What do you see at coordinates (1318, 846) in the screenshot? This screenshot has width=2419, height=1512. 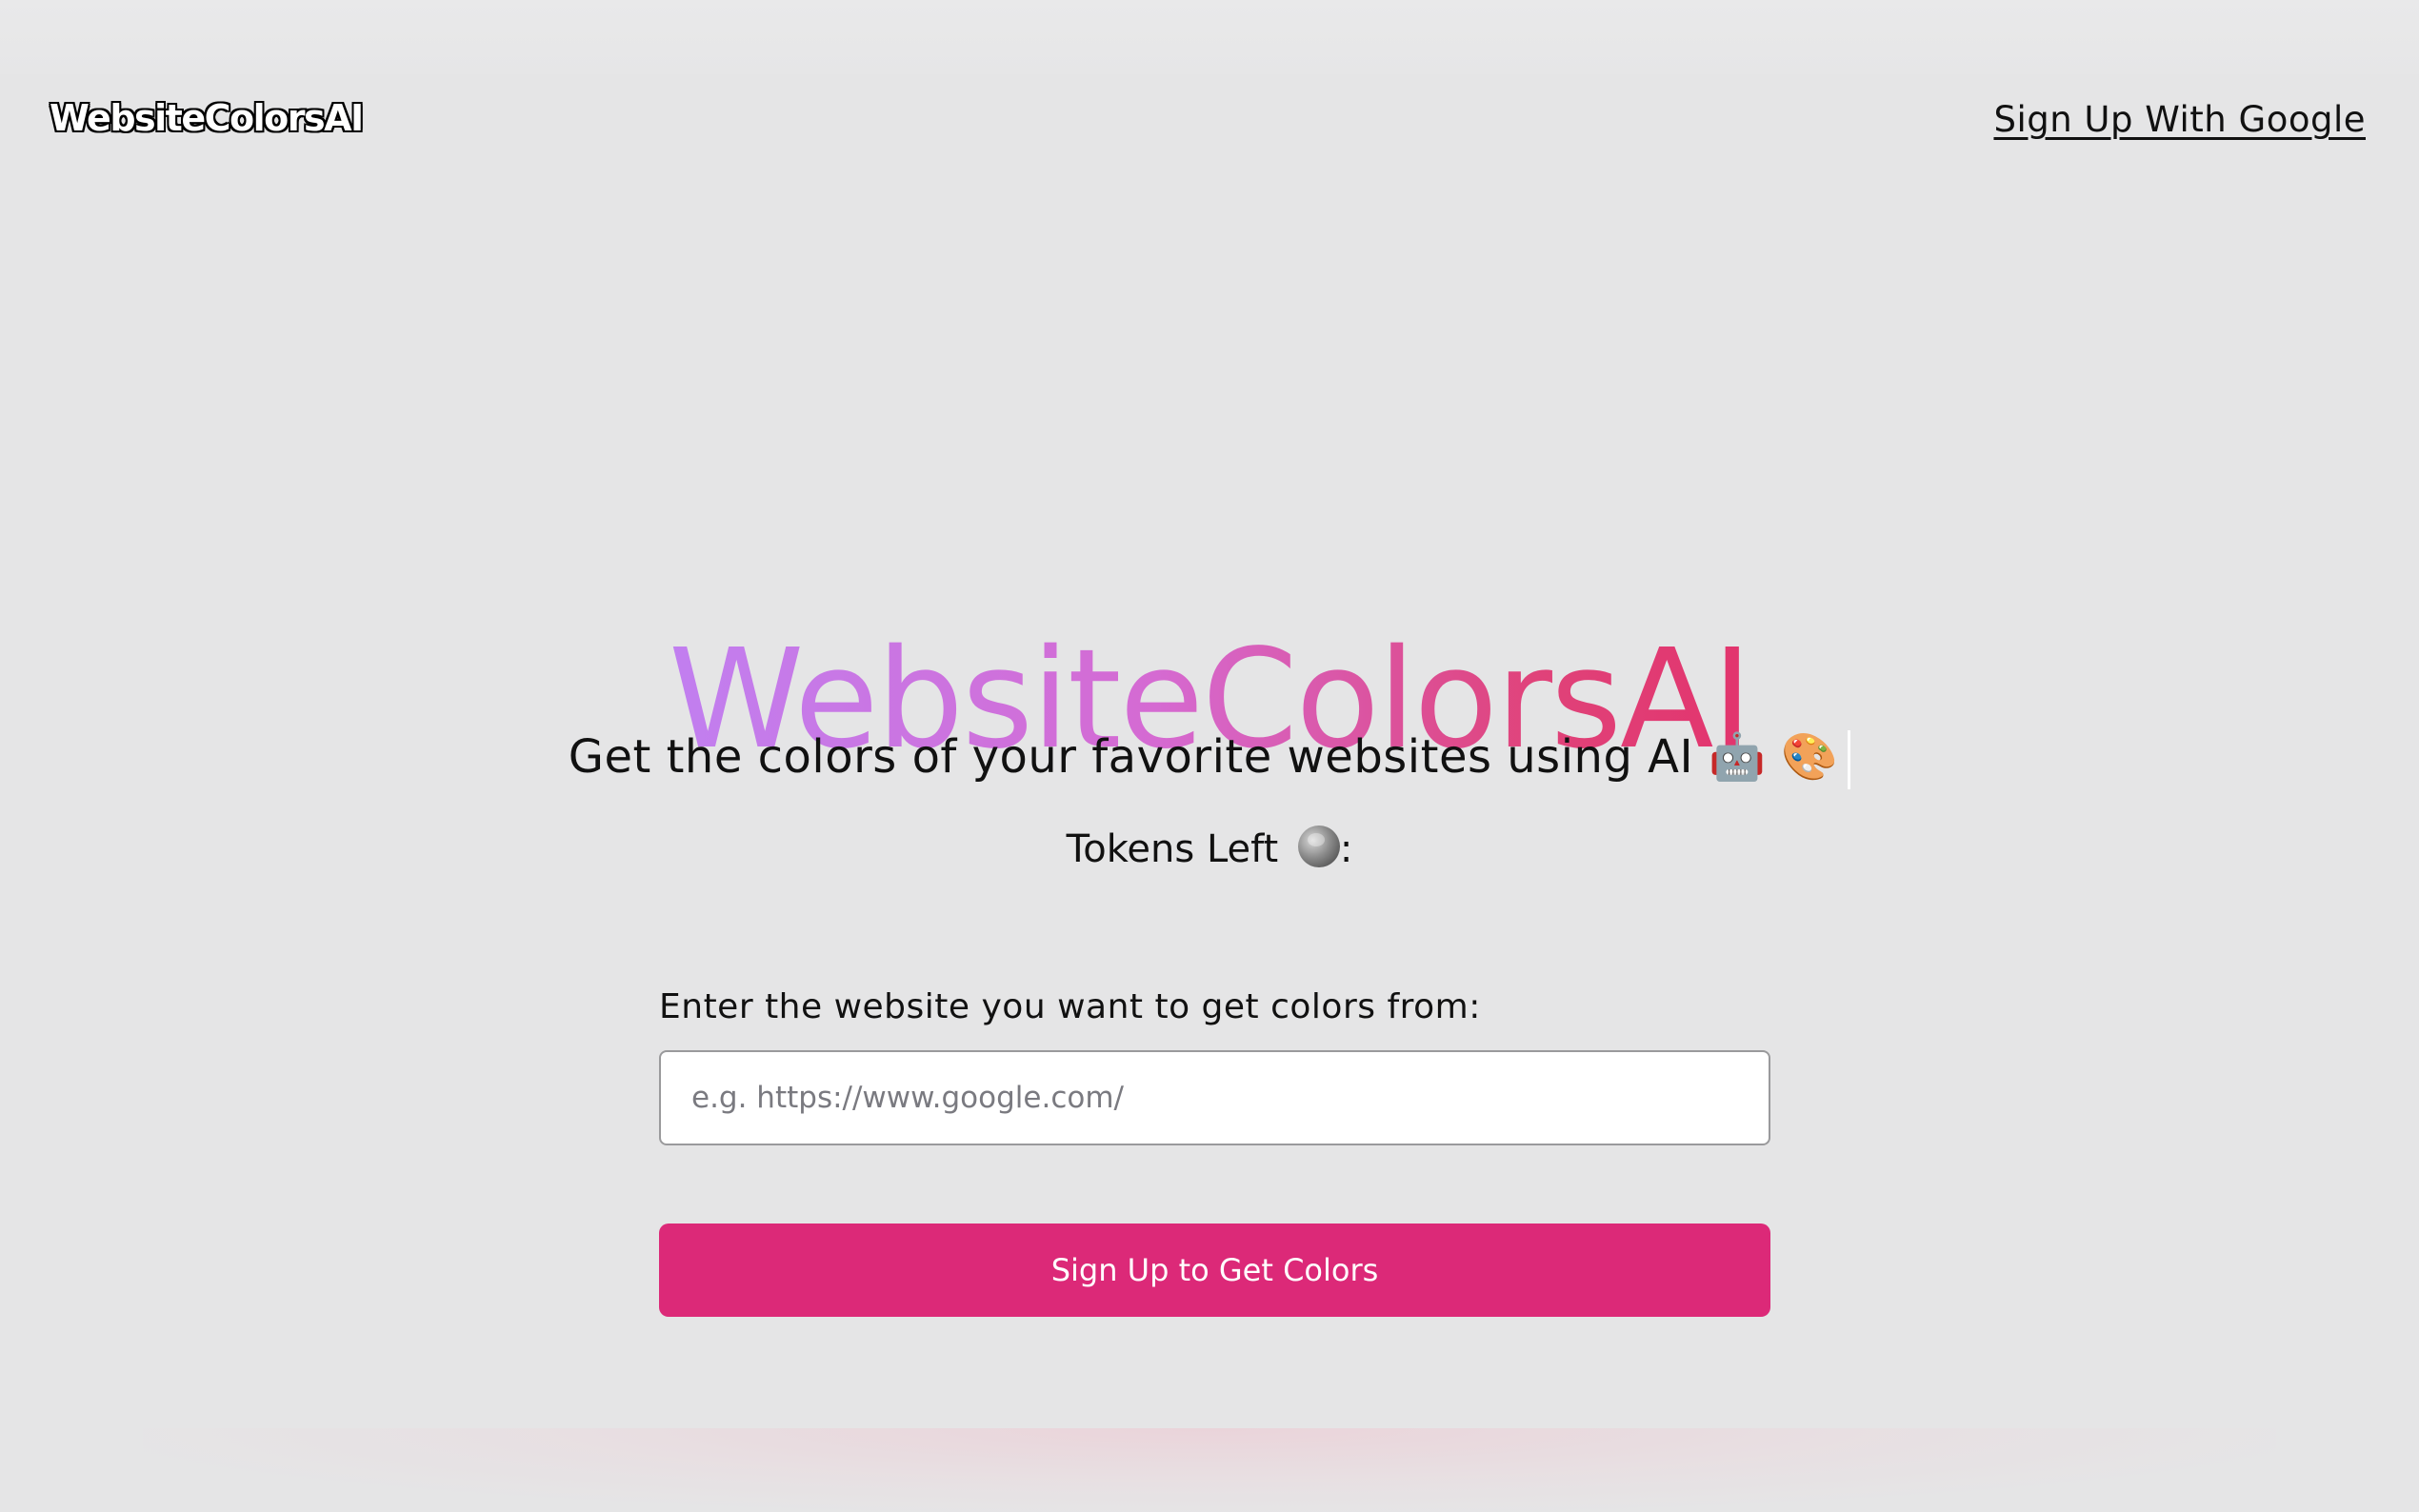 I see `globe-icon` at bounding box center [1318, 846].